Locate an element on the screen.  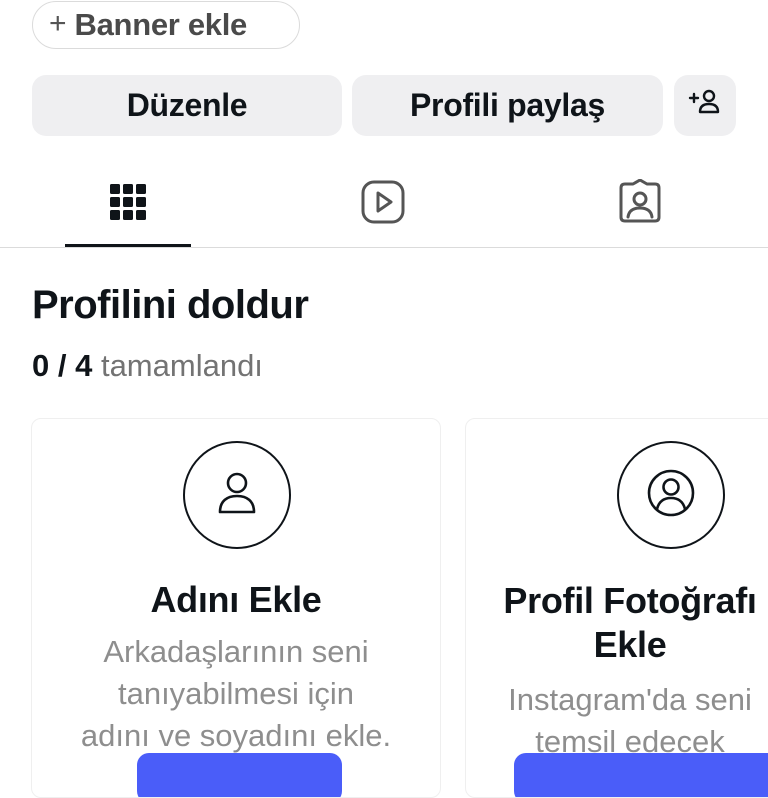
tab-posts-grid is located at coordinates (128, 204).